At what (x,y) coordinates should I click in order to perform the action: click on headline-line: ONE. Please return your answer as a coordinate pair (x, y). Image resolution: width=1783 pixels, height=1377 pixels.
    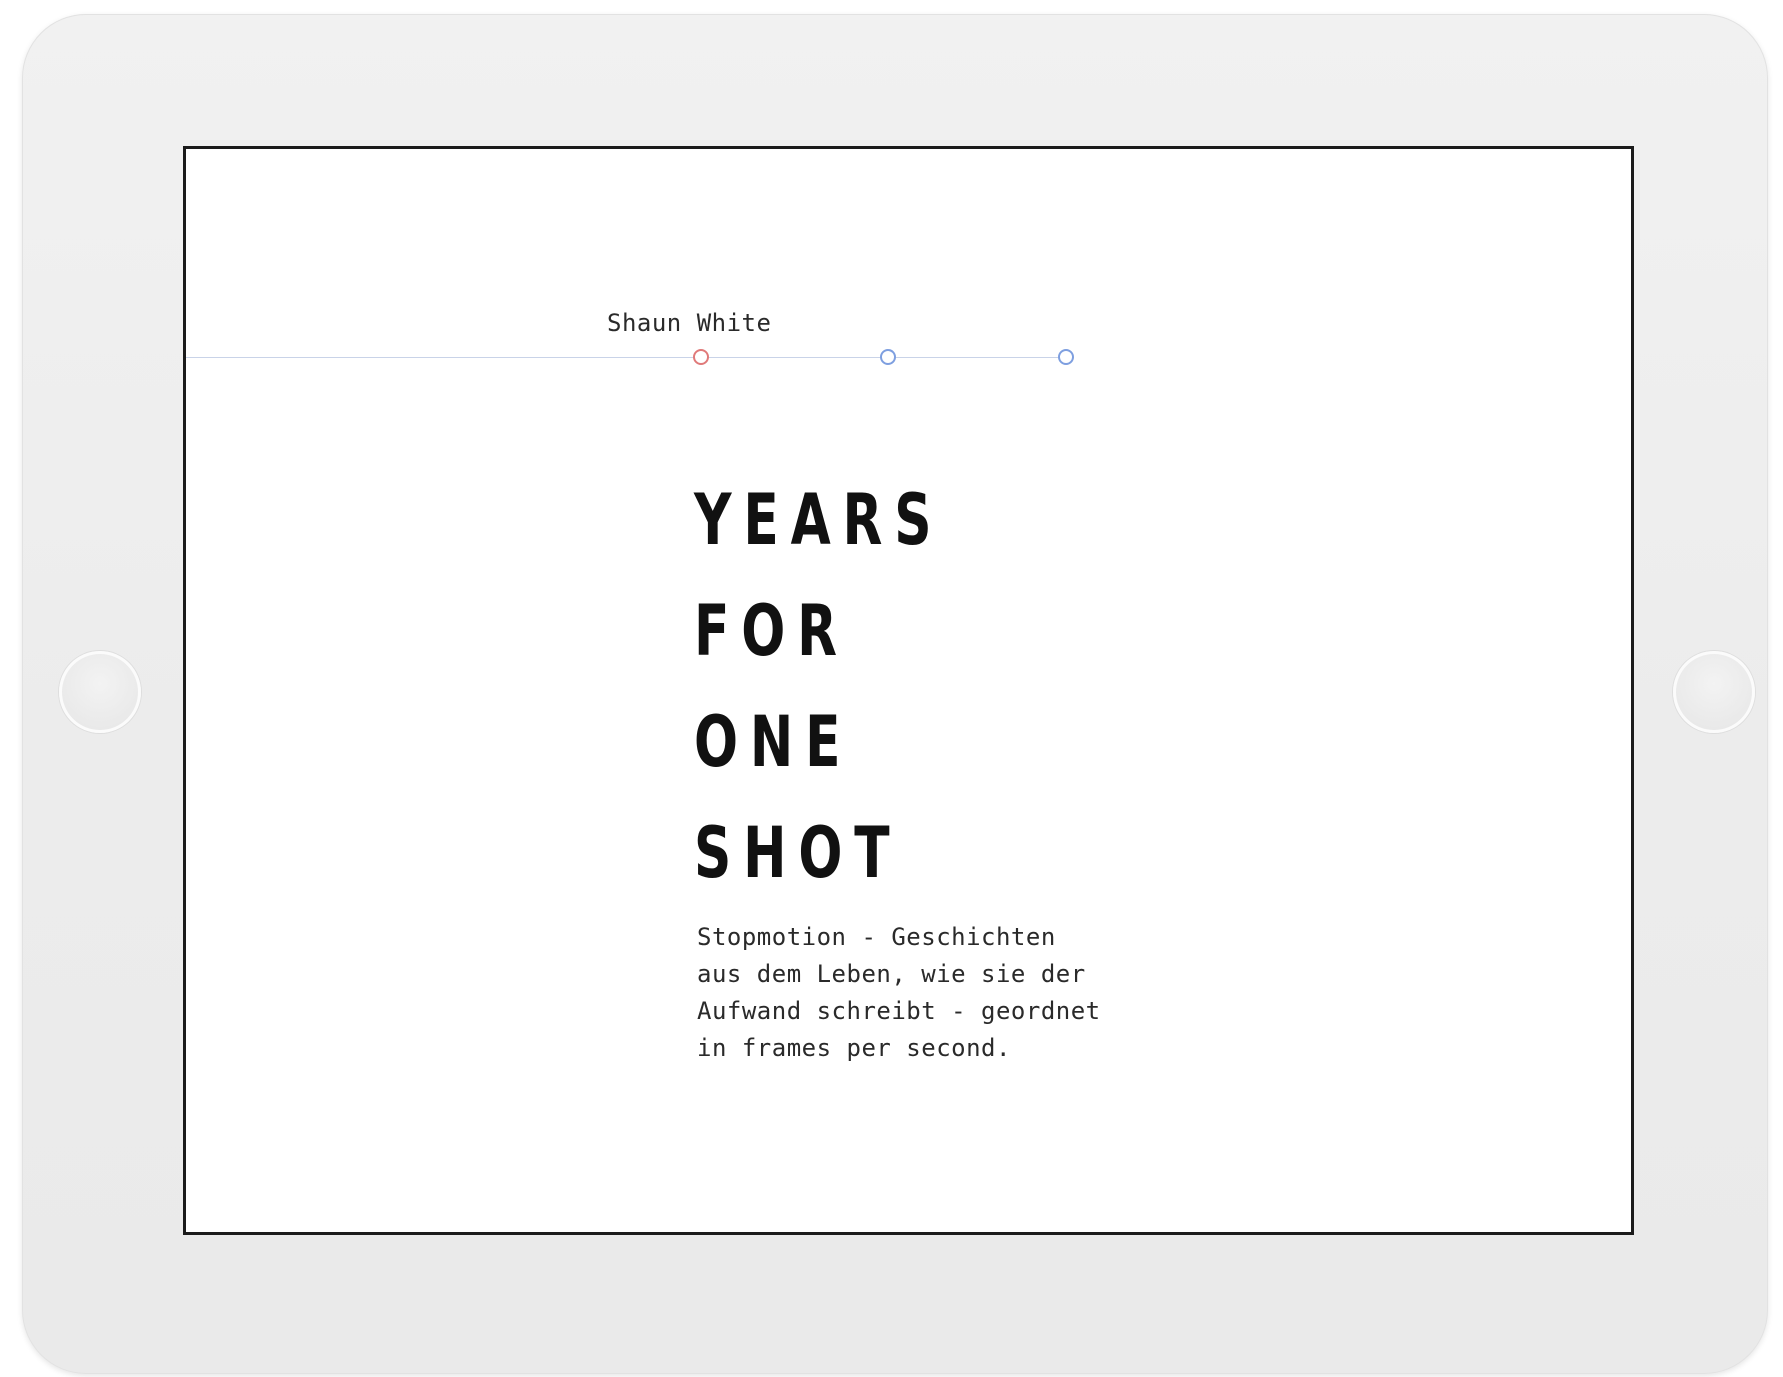
    Looking at the image, I should click on (773, 742).